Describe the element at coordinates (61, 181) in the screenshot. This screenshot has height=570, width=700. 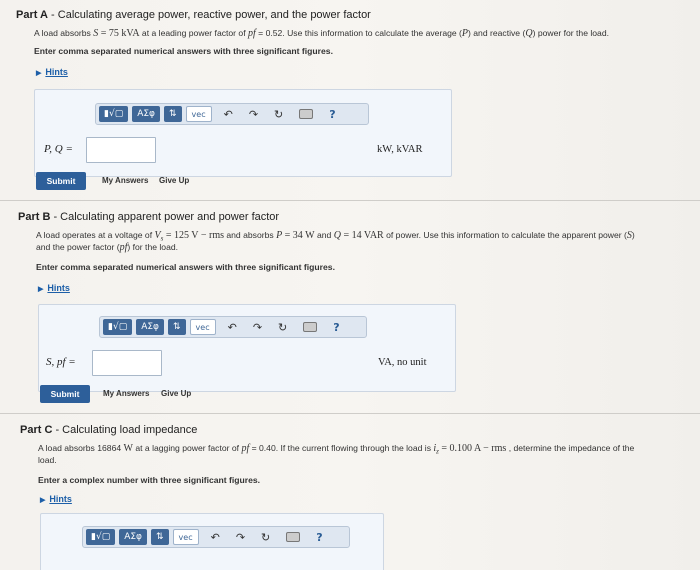
I see `part-a-submit-button: Submit` at that location.